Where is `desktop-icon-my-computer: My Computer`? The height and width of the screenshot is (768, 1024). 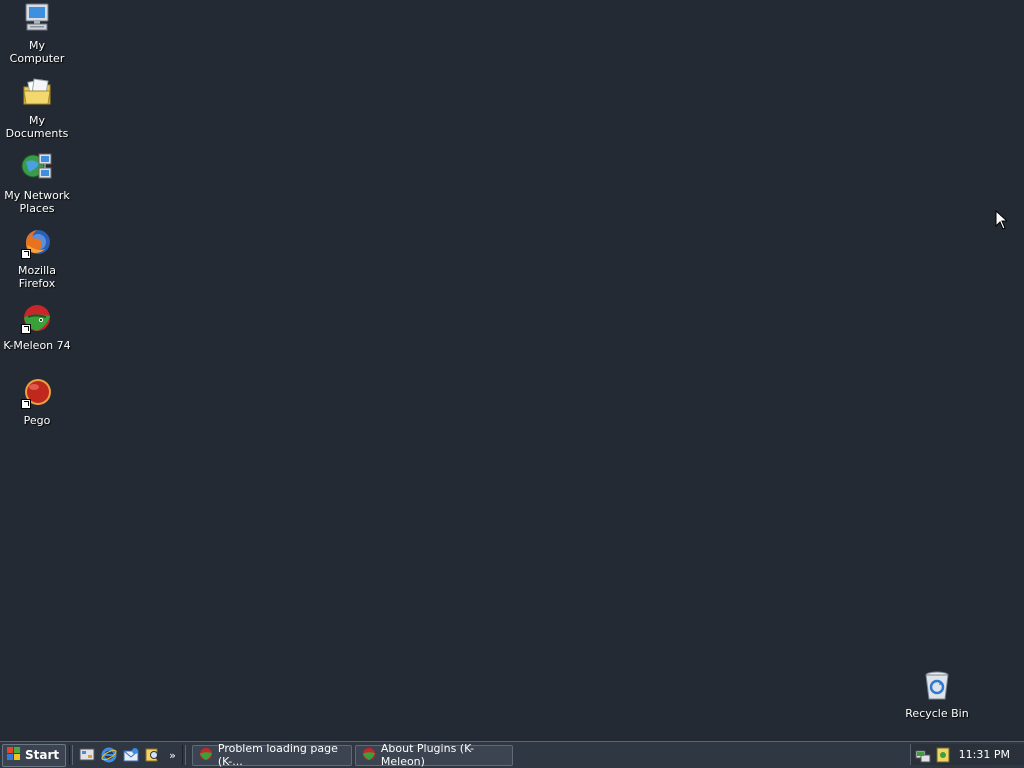
desktop-icon-my-computer: My Computer is located at coordinates (37, 33).